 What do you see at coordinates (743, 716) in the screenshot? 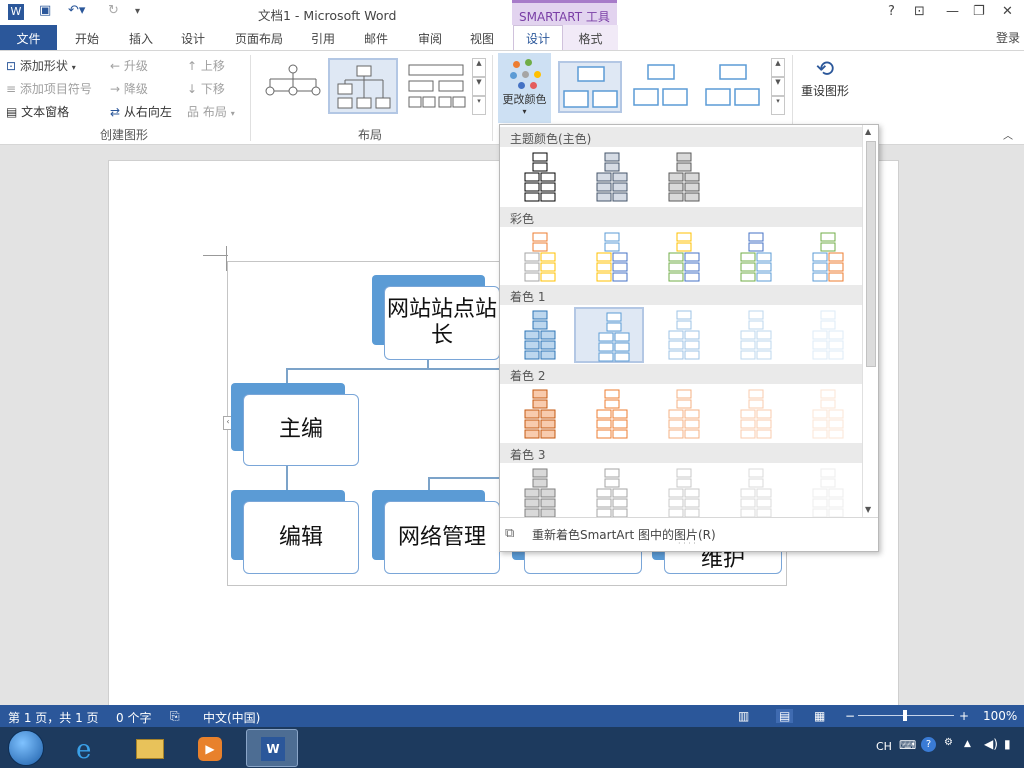
I see `read-mode-icon: ▥` at bounding box center [743, 716].